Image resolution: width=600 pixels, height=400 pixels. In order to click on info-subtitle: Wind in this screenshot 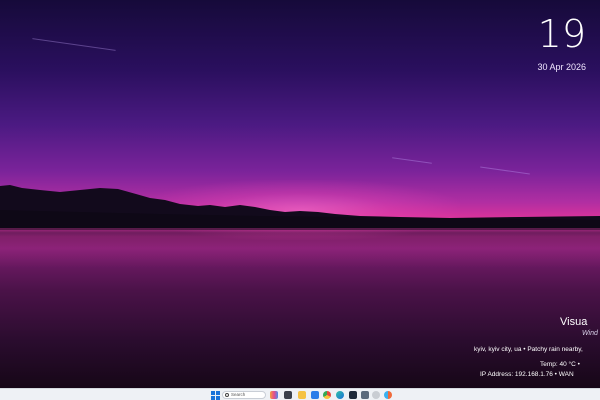, I will do `click(590, 333)`.